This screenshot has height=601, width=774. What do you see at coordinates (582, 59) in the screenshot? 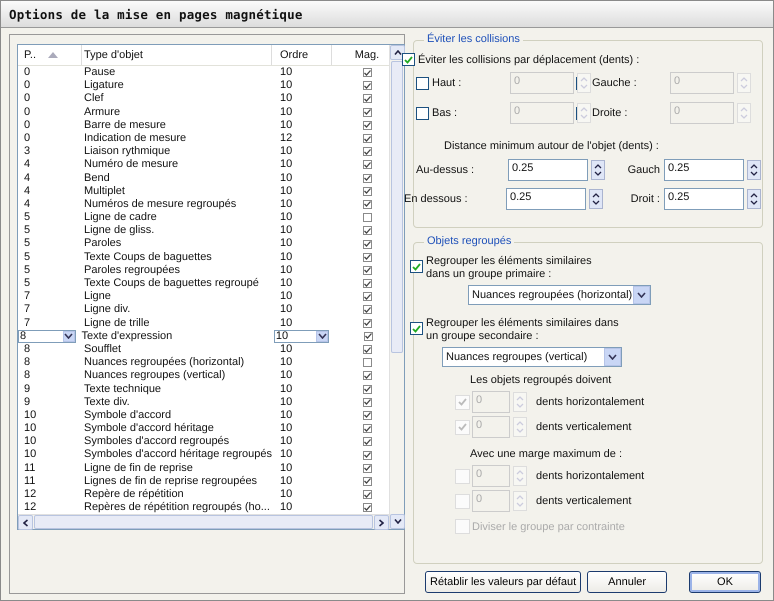
I see `avoid-collisions-checkbox: Éviter les collisions par déplacement (dents) :` at bounding box center [582, 59].